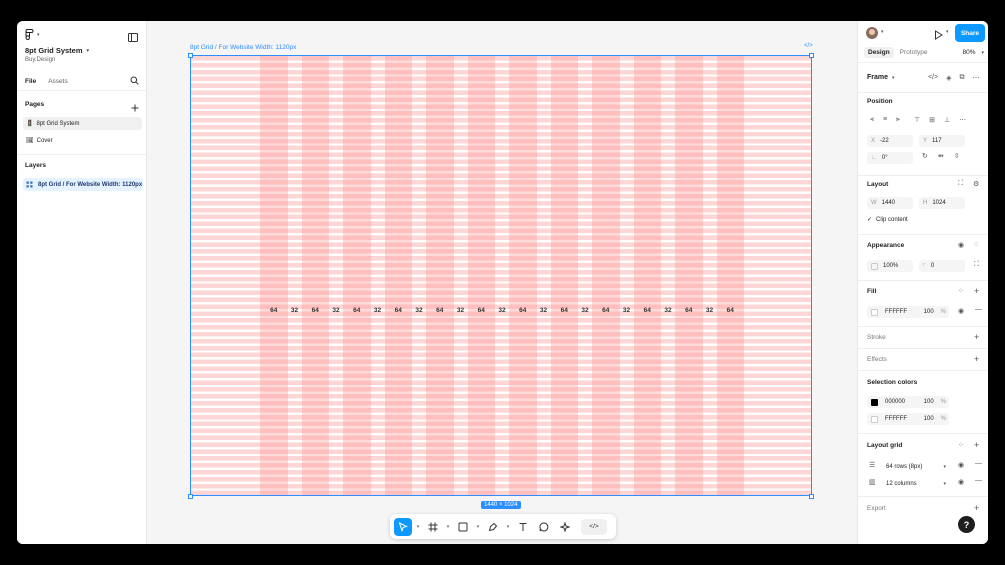 Image resolution: width=1005 pixels, height=565 pixels. I want to click on resize-handle-bottom-right, so click(811, 496).